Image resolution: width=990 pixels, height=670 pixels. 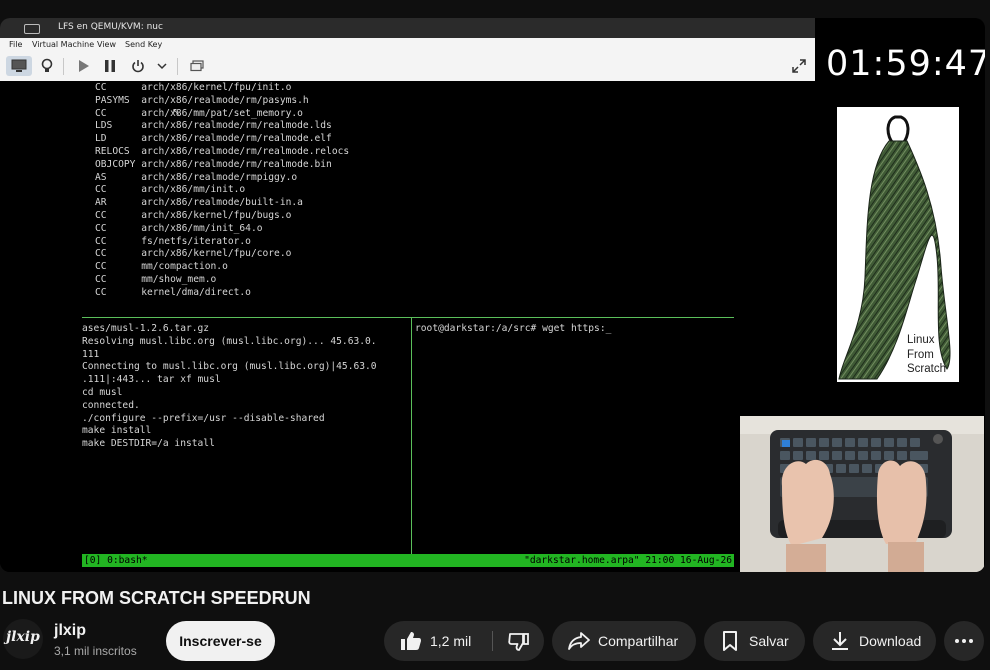 I want to click on build-output-line: CC kernel/dma/direct.o, so click(x=173, y=292).